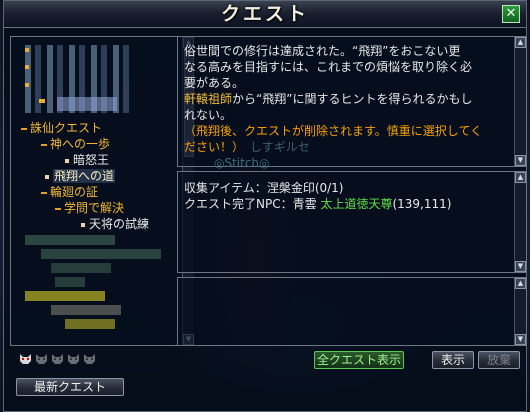 The image size is (530, 412). What do you see at coordinates (356, 204) in the screenshot?
I see `completion-npc-link: 太上道徳天尊` at bounding box center [356, 204].